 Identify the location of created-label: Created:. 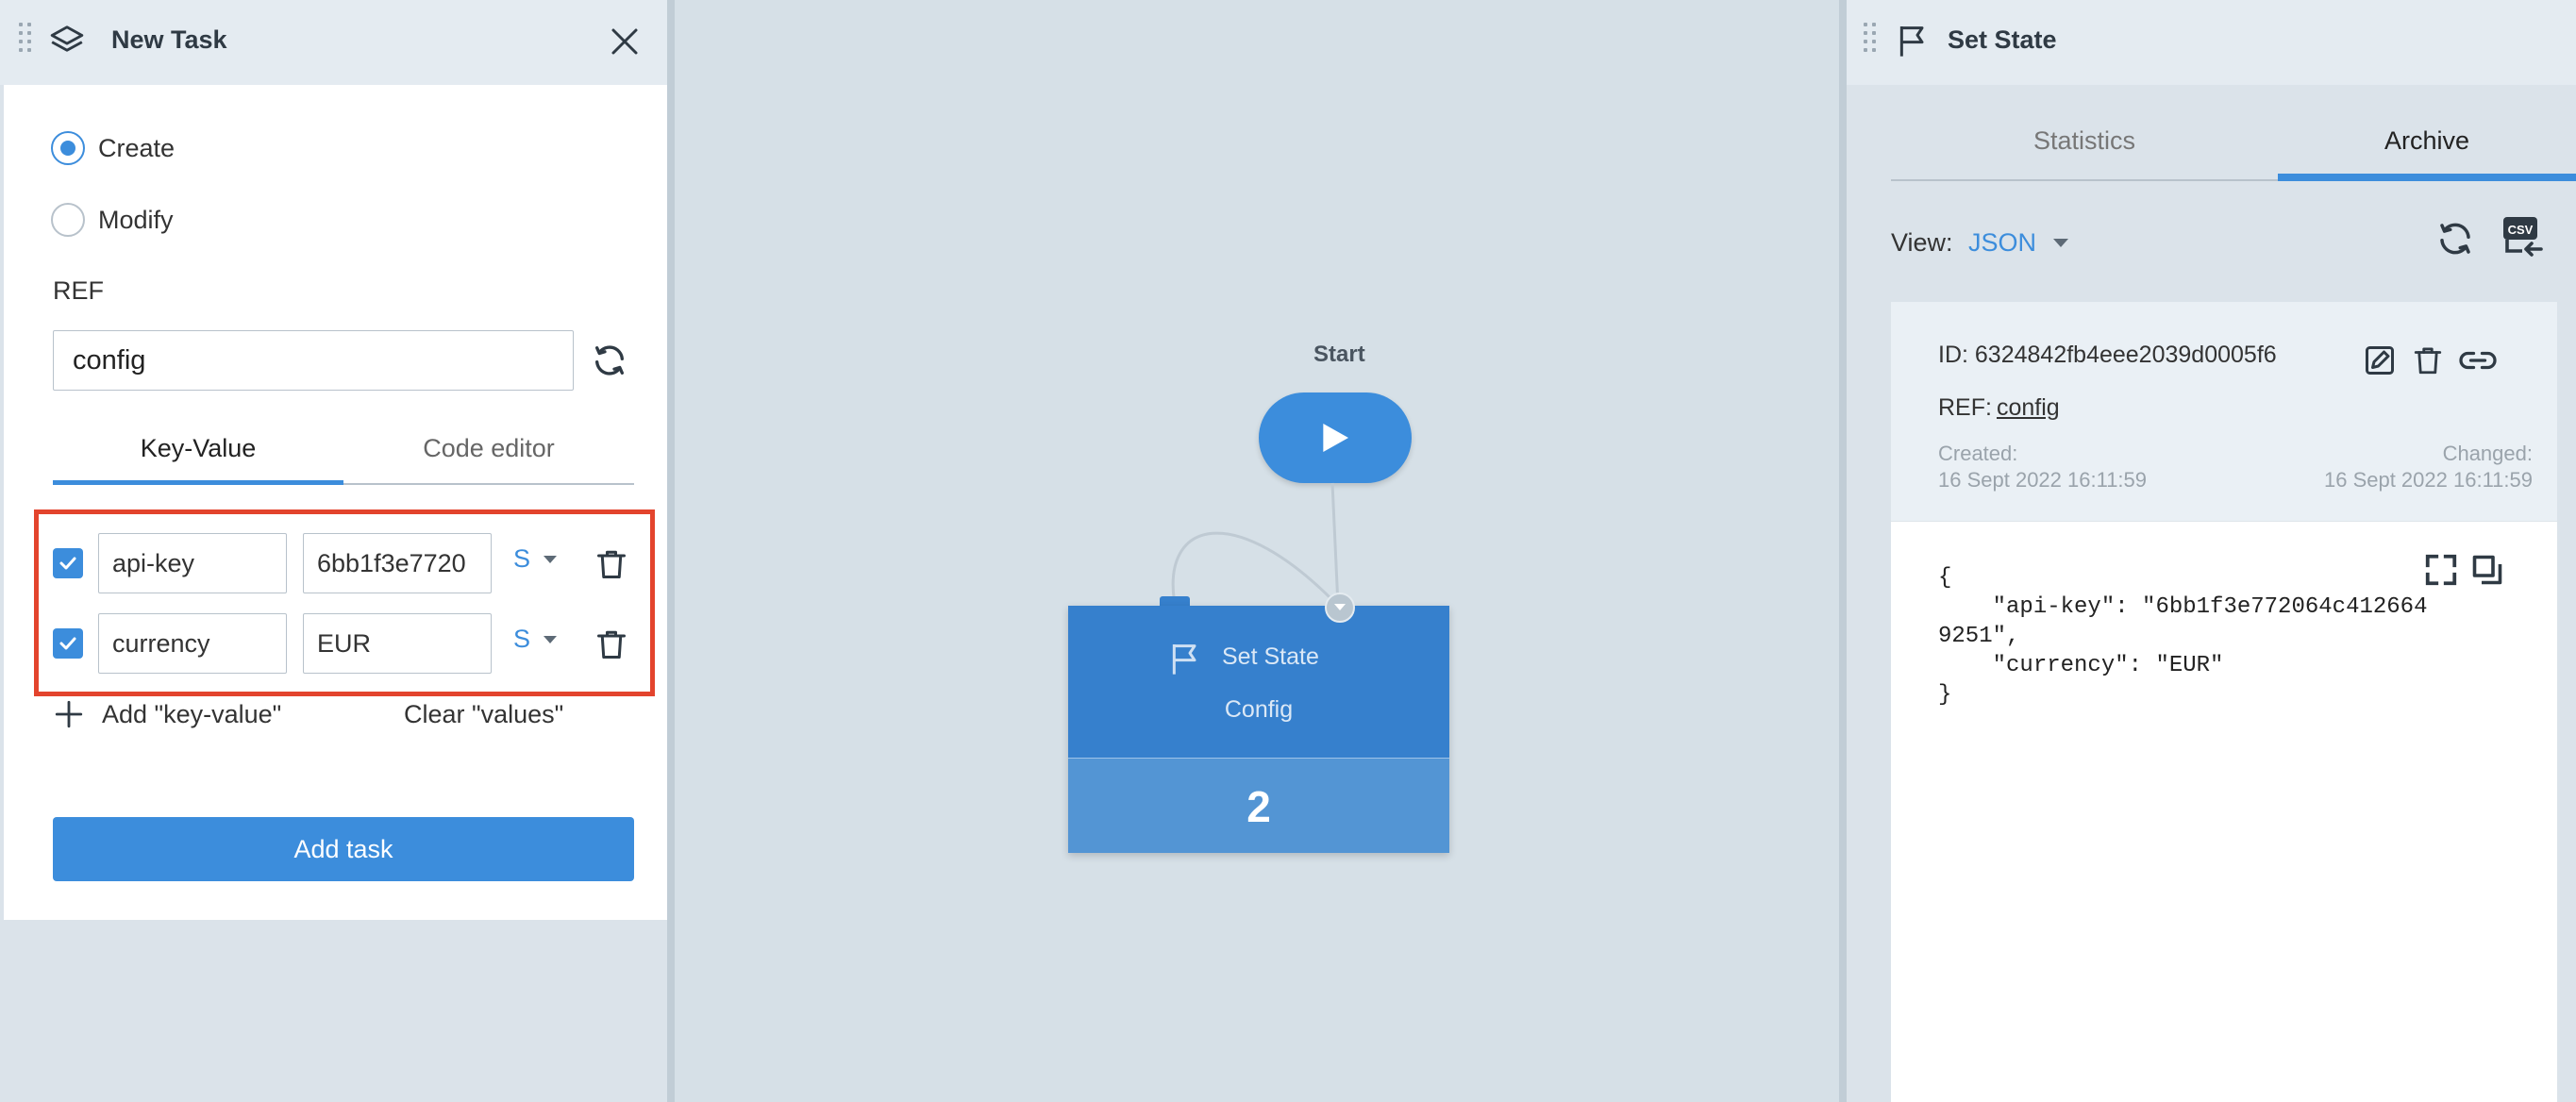
(1978, 453).